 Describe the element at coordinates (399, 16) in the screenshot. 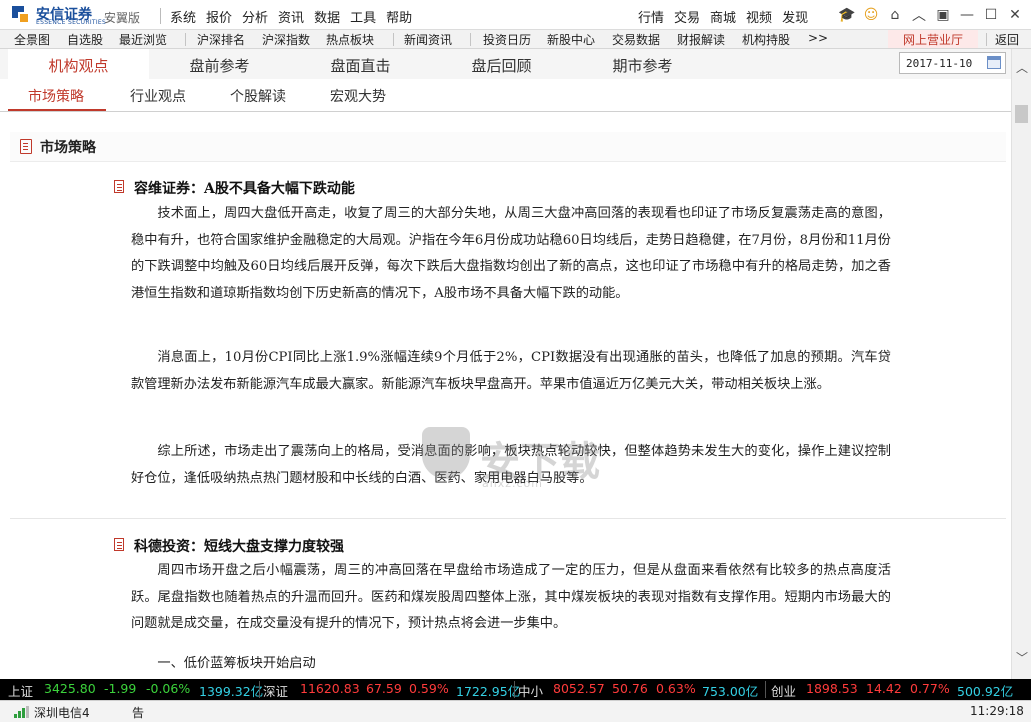

I see `menu-help: 帮助` at that location.